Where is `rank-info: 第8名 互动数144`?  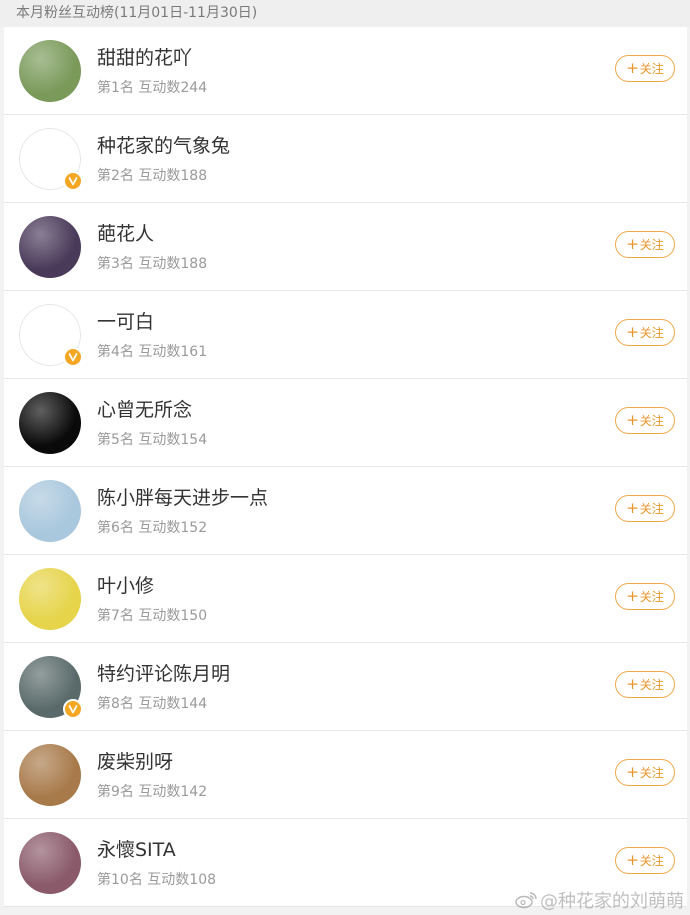
rank-info: 第8名 互动数144 is located at coordinates (152, 703).